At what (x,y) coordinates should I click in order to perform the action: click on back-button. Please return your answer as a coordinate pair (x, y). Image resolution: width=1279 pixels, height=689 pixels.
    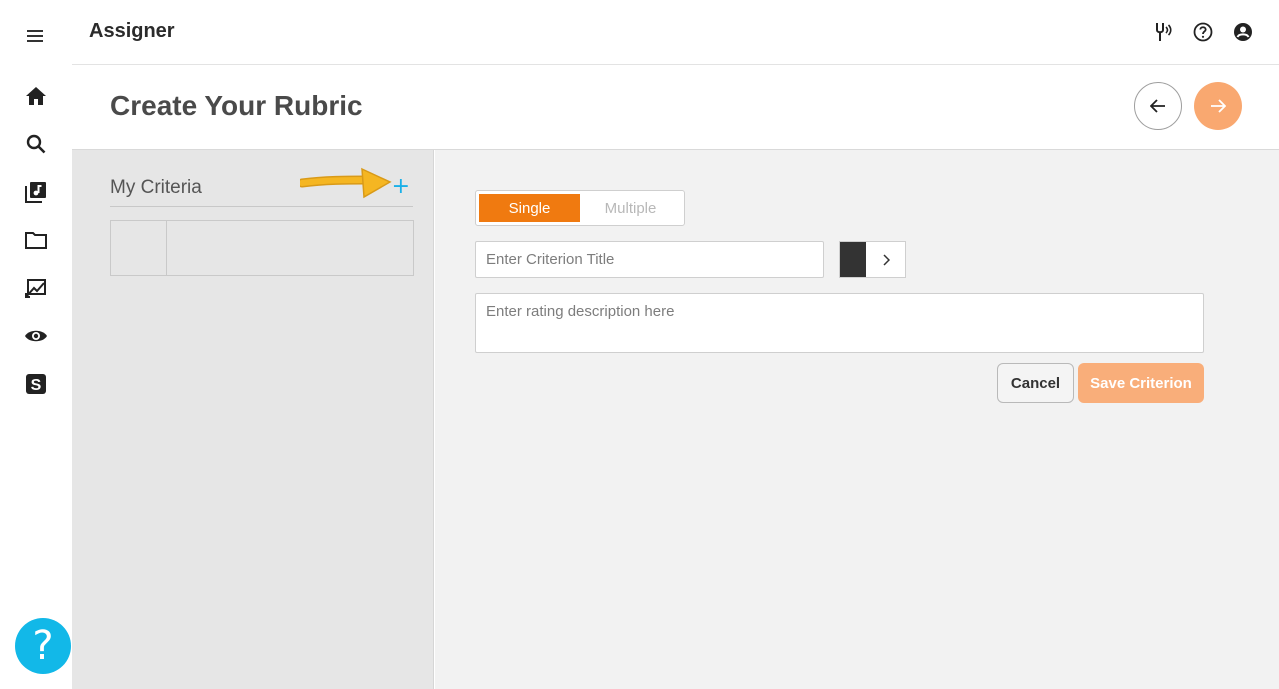
    Looking at the image, I should click on (1158, 106).